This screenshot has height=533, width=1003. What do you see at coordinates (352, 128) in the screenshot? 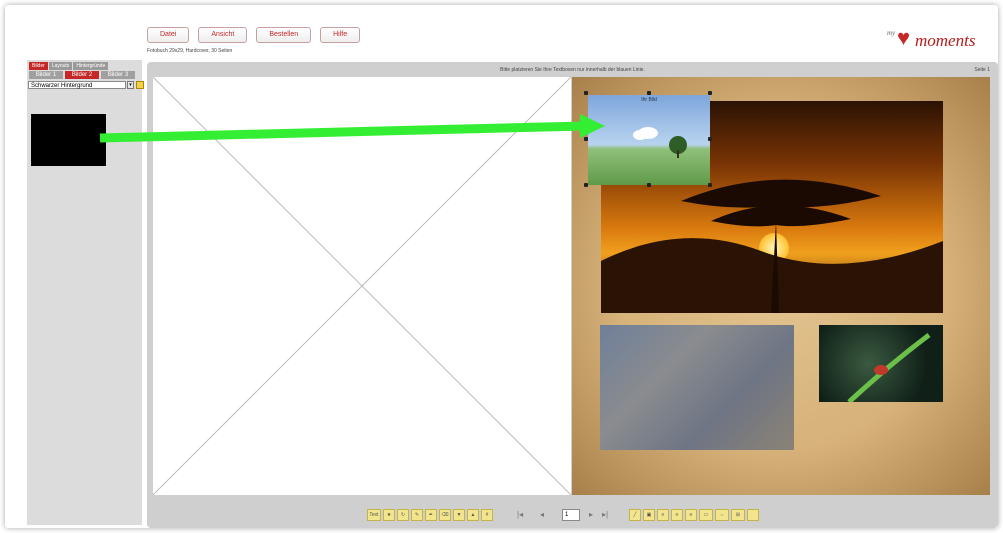
I see `drag-arrow-annotation` at bounding box center [352, 128].